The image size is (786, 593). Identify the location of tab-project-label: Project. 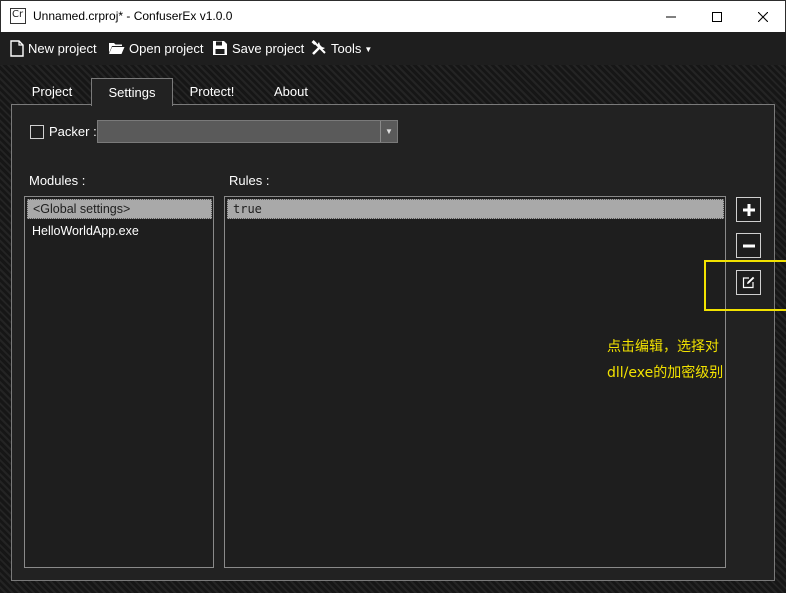
(52, 91).